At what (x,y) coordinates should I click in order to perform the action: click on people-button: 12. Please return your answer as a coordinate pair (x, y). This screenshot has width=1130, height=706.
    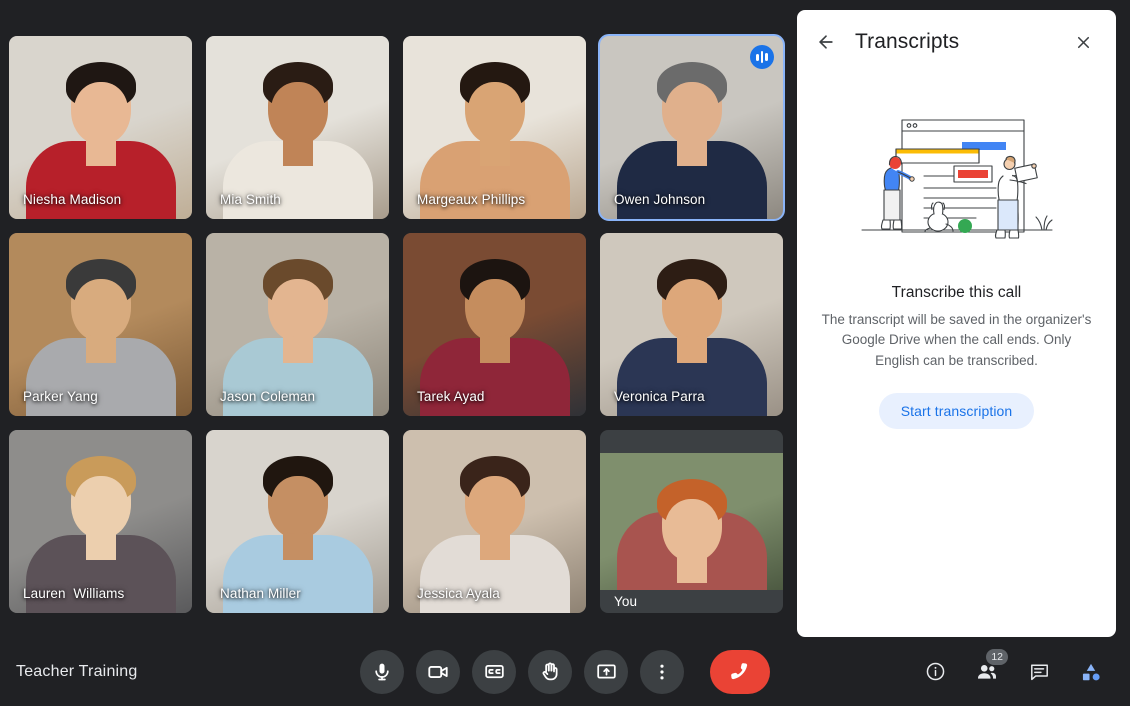
    Looking at the image, I should click on (988, 669).